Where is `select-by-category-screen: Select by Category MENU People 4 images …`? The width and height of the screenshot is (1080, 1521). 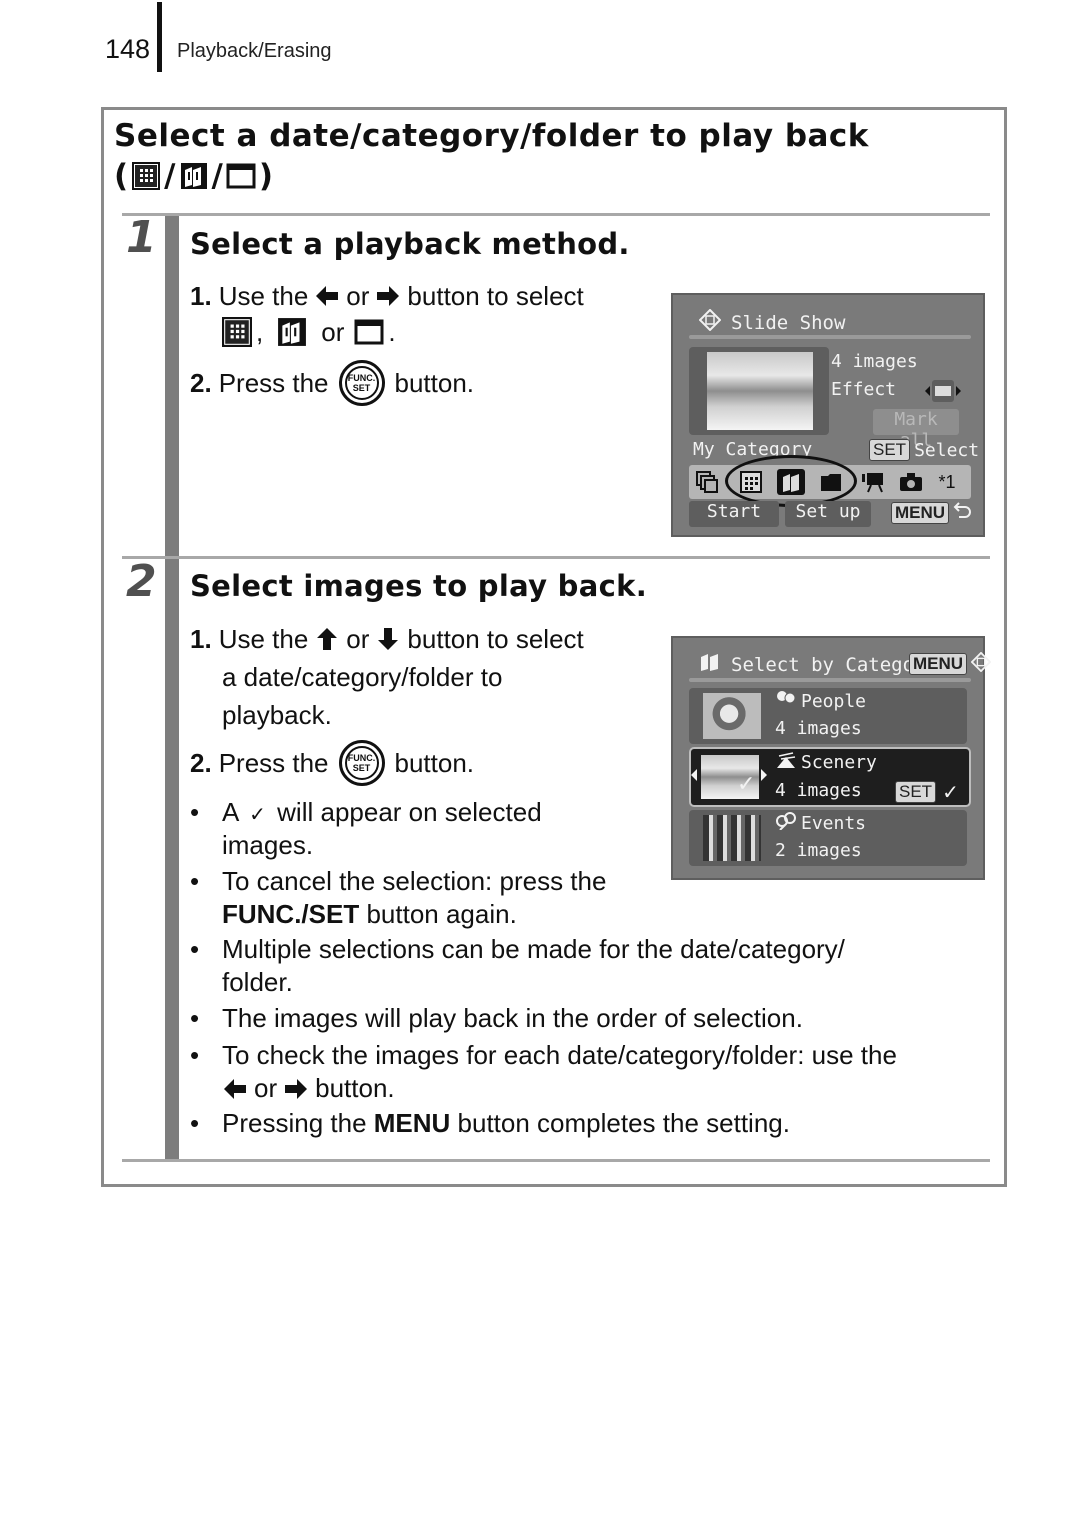
select-by-category-screen: Select by Category MENU People 4 images … is located at coordinates (831, 758).